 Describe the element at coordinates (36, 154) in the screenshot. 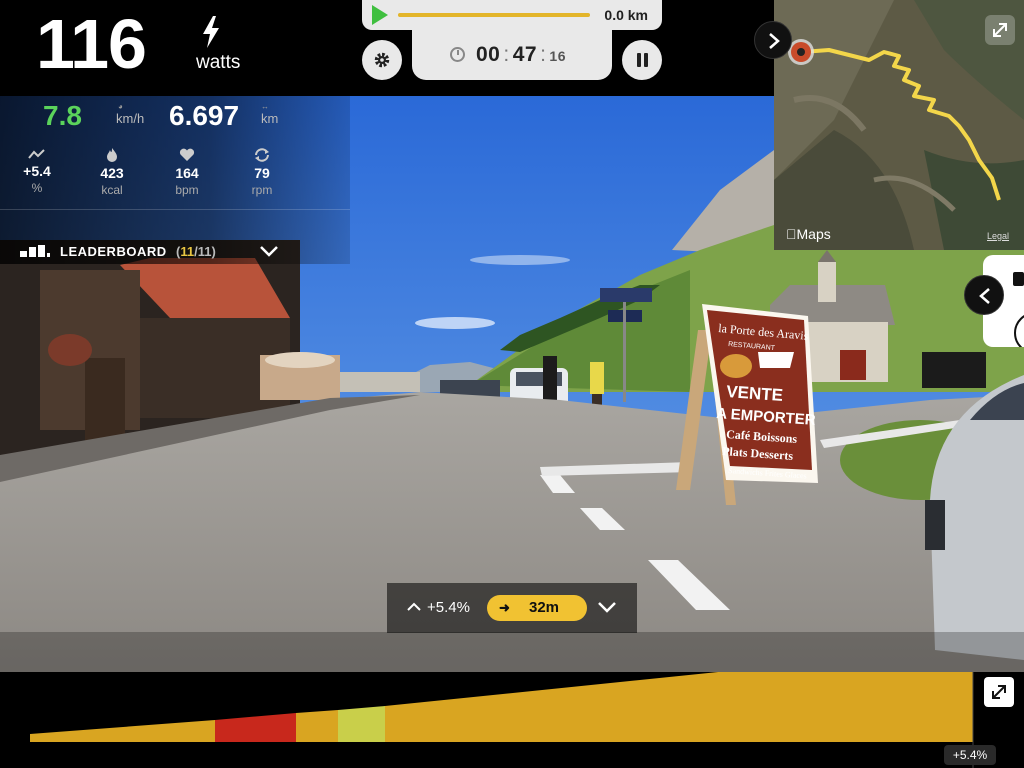

I see `mountain-icon` at that location.